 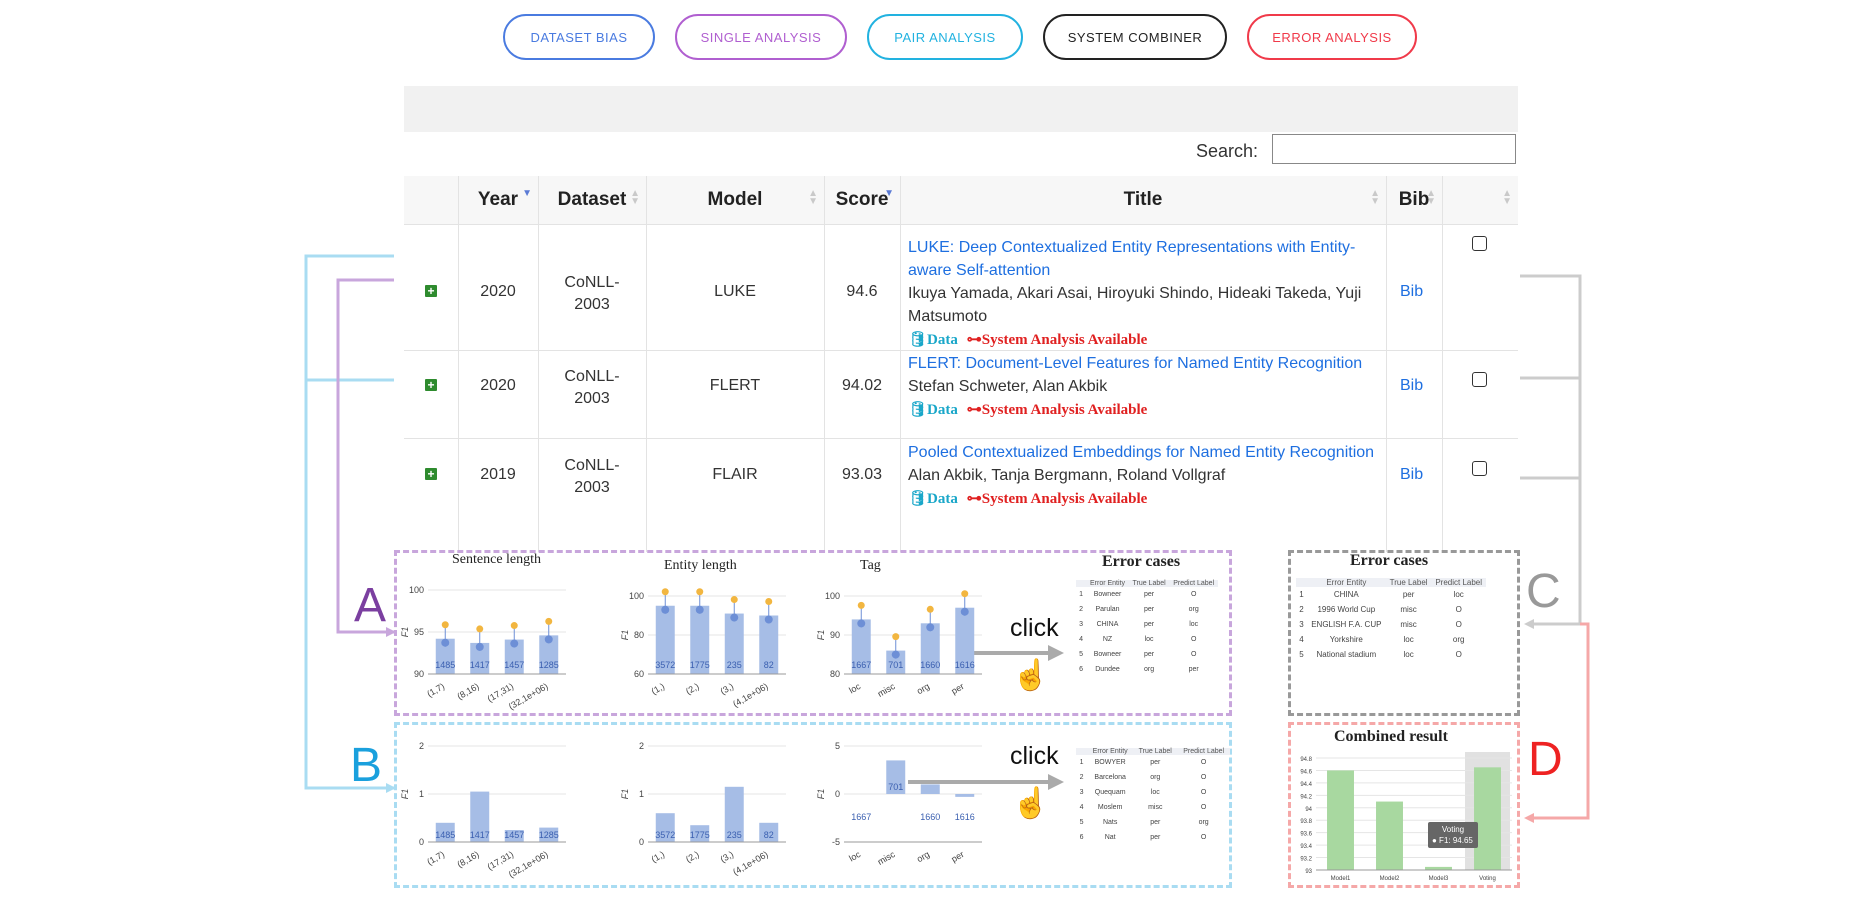 I want to click on error-cell: Nats, so click(x=1110, y=822).